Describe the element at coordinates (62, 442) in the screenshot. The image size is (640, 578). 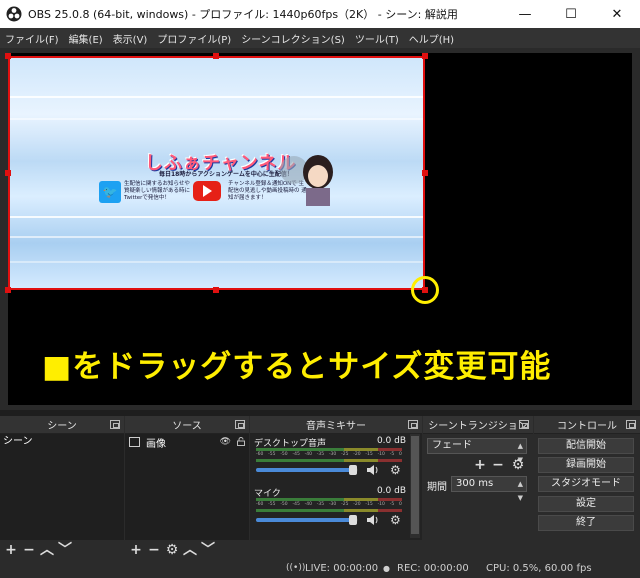
I see `scene-item: シーン` at that location.